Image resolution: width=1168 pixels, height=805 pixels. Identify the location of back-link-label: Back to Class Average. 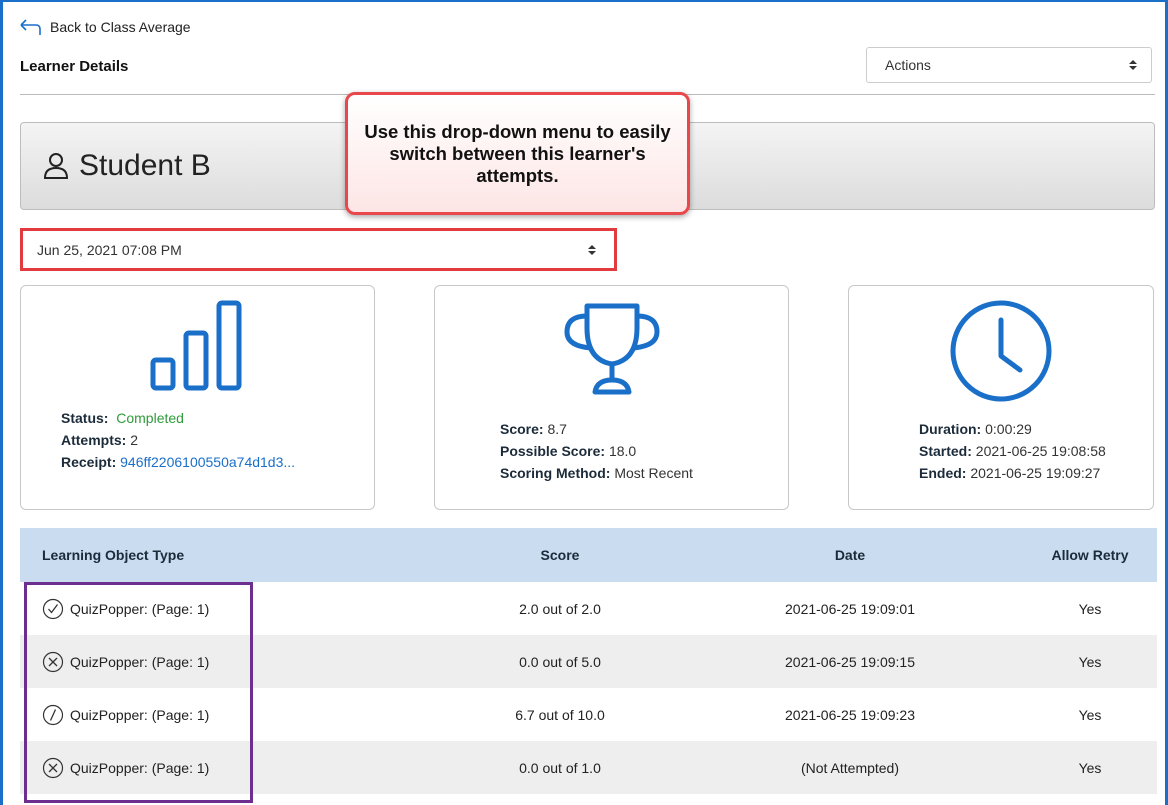
(120, 27).